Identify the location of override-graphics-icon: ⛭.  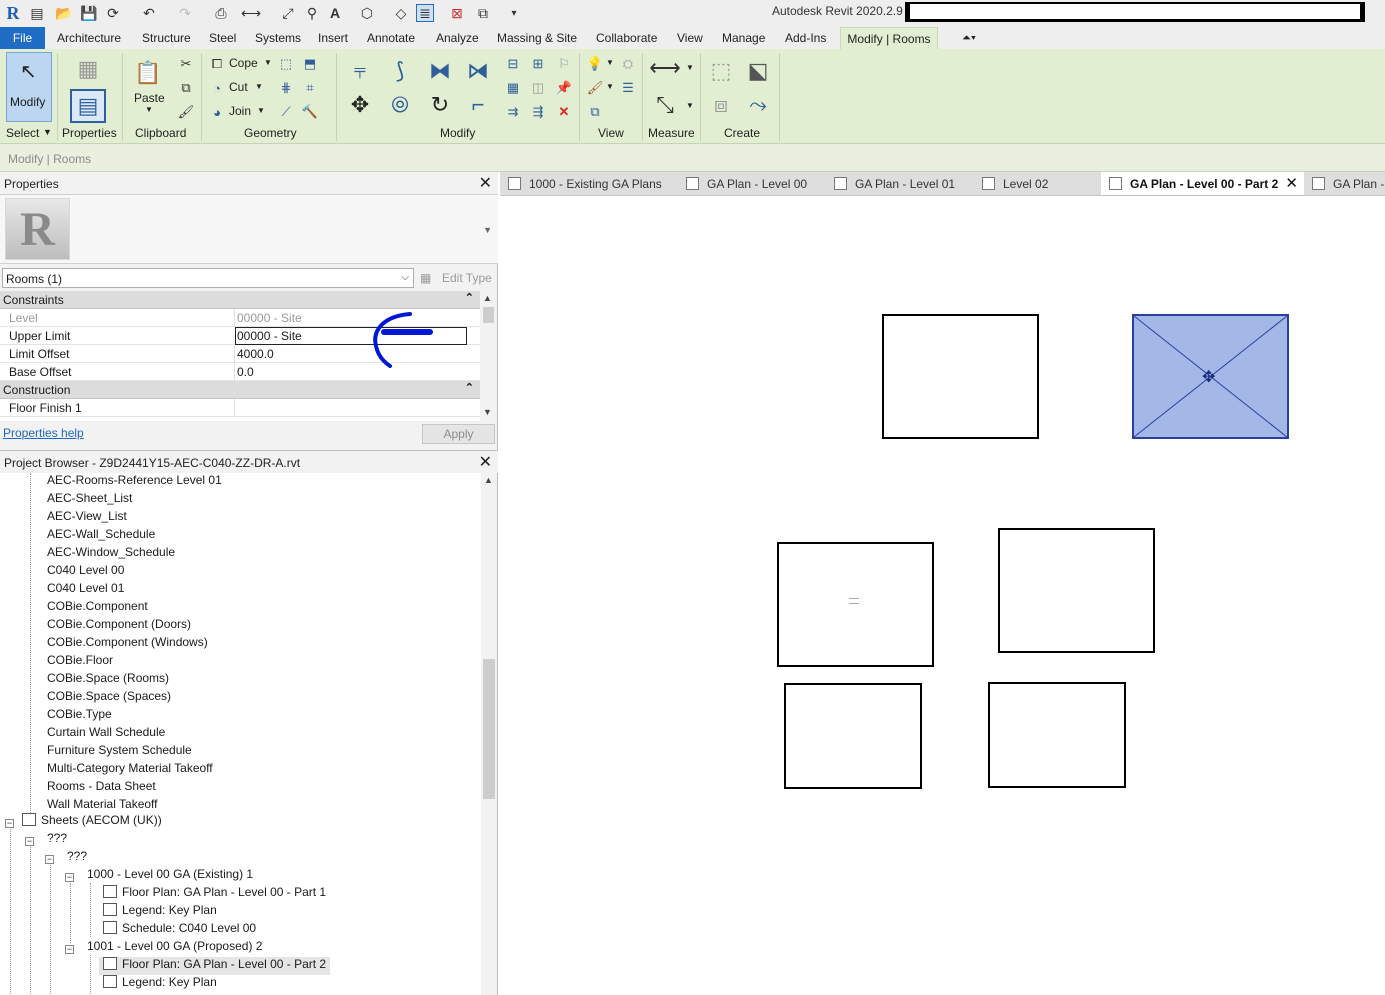
(628, 64).